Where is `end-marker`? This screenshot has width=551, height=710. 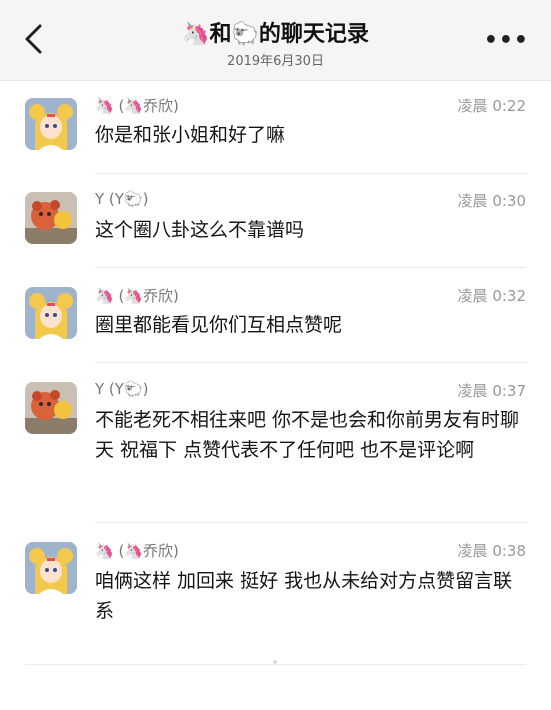
end-marker is located at coordinates (275, 662).